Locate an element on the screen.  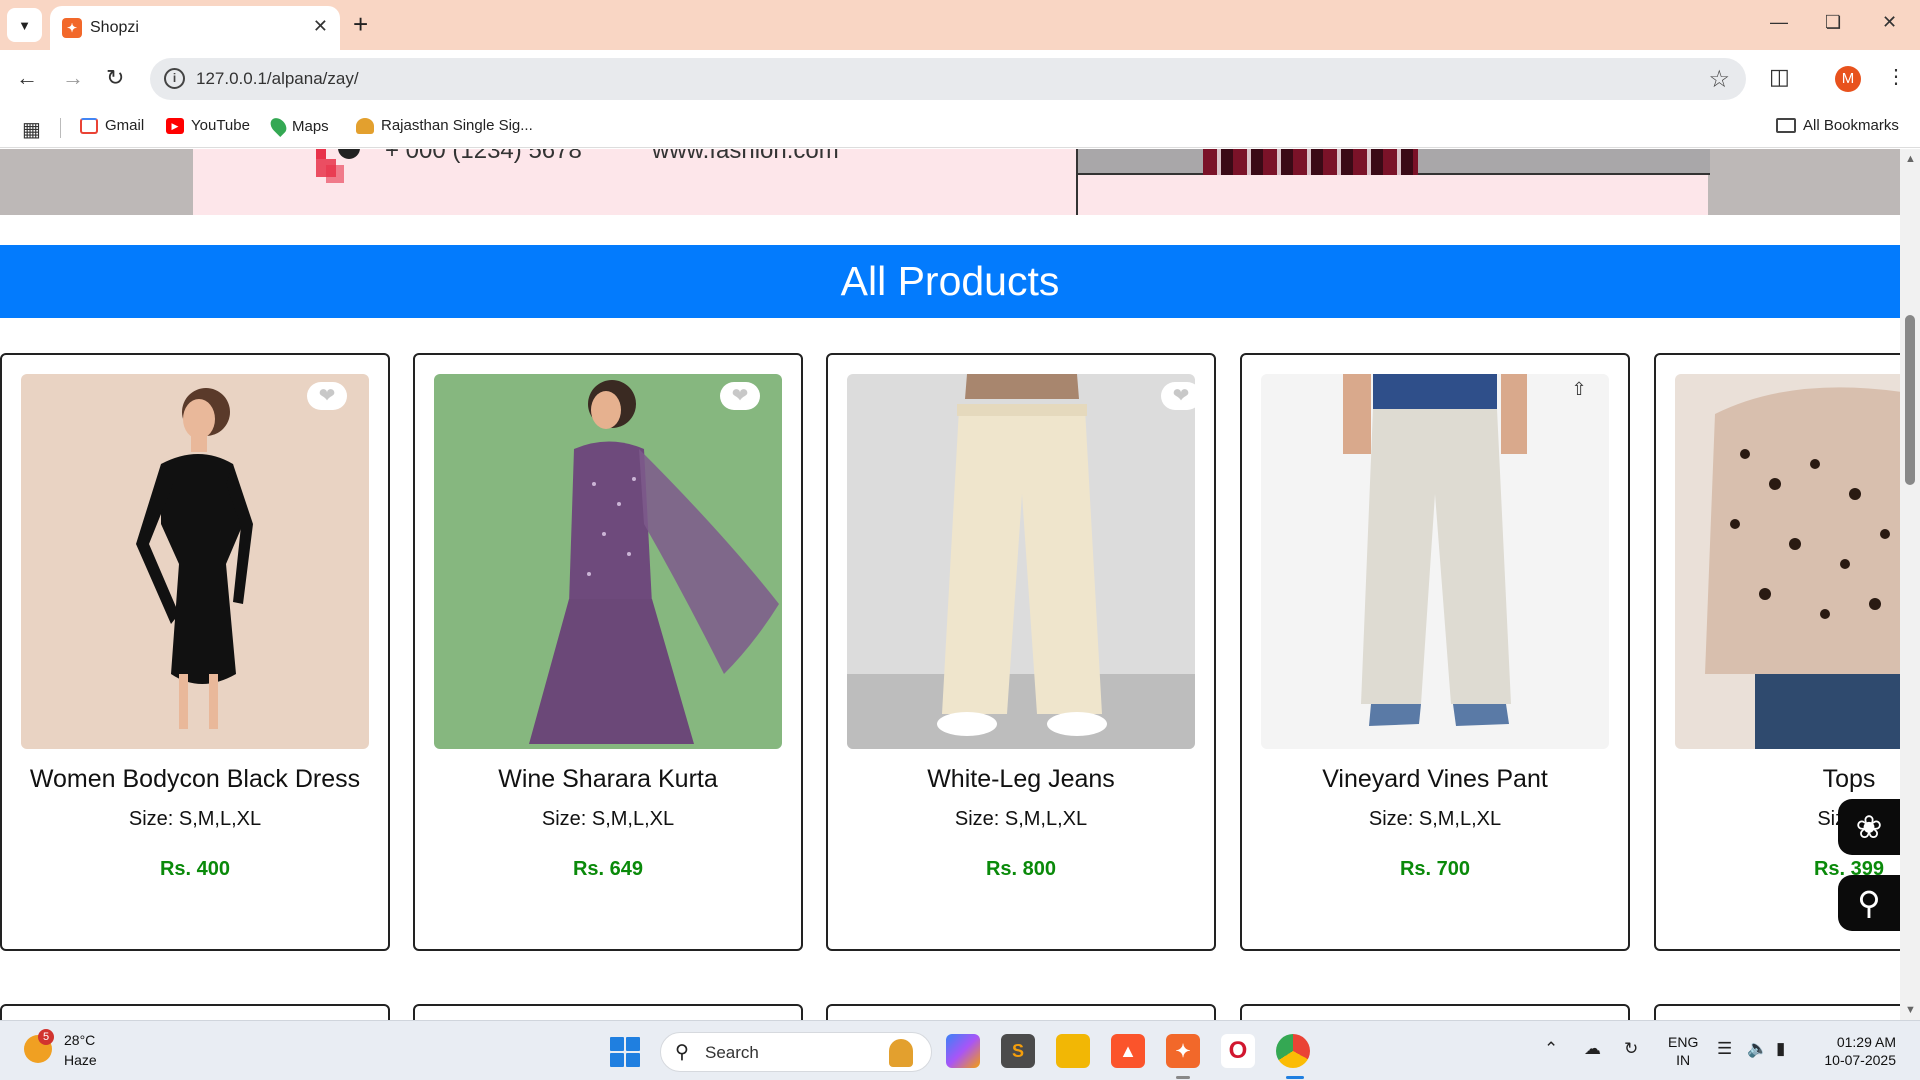
forward-arrow-icon: → is located at coordinates (73, 78).